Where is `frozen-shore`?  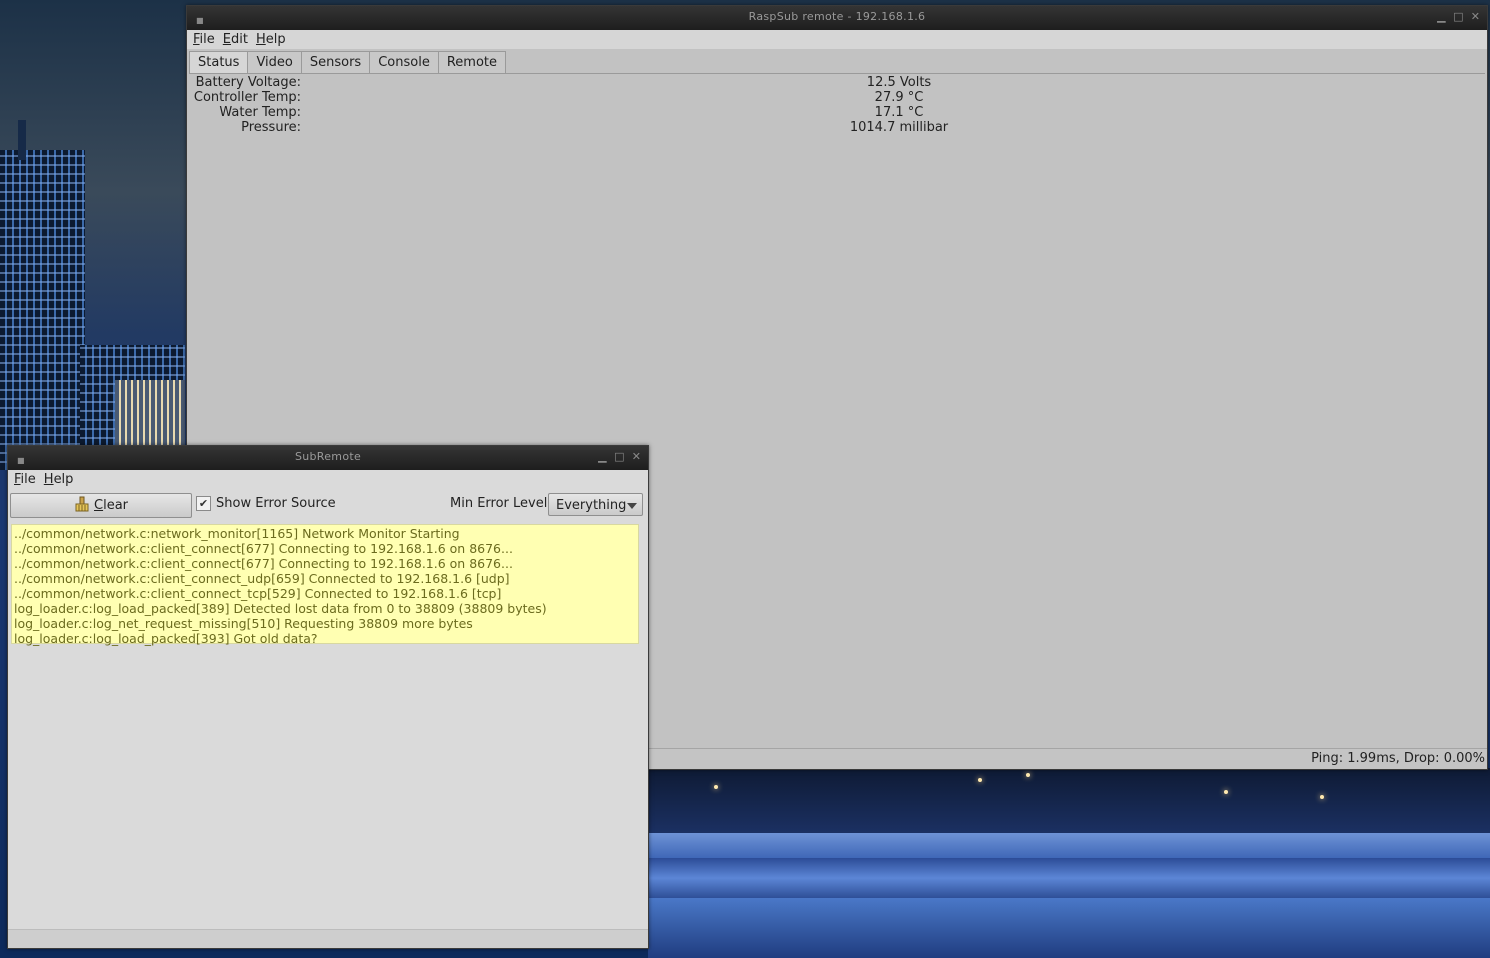 frozen-shore is located at coordinates (1069, 845).